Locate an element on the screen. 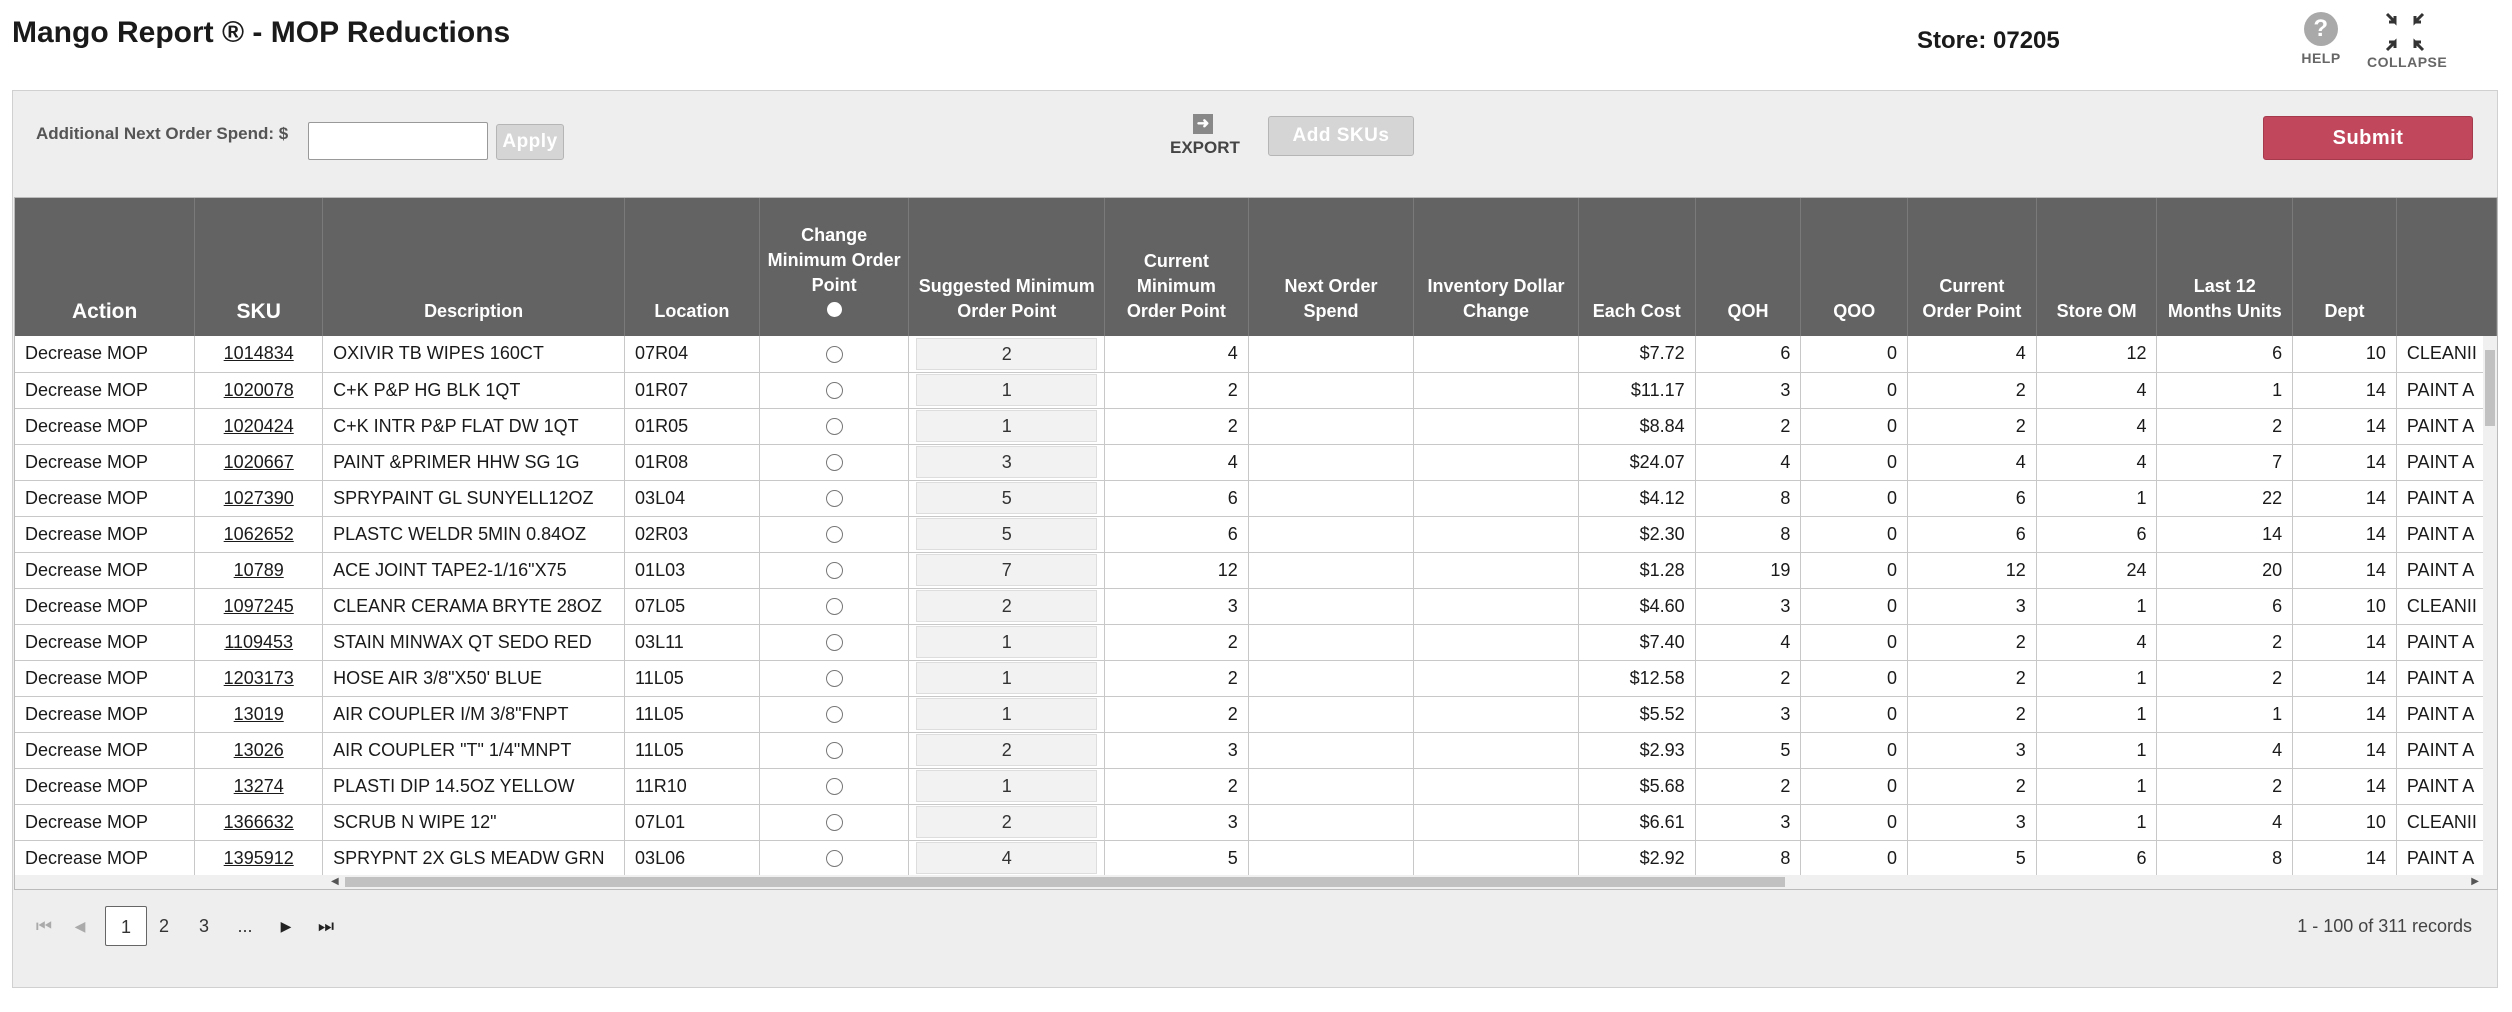 The width and height of the screenshot is (2512, 1012). apply-button: Apply is located at coordinates (530, 142).